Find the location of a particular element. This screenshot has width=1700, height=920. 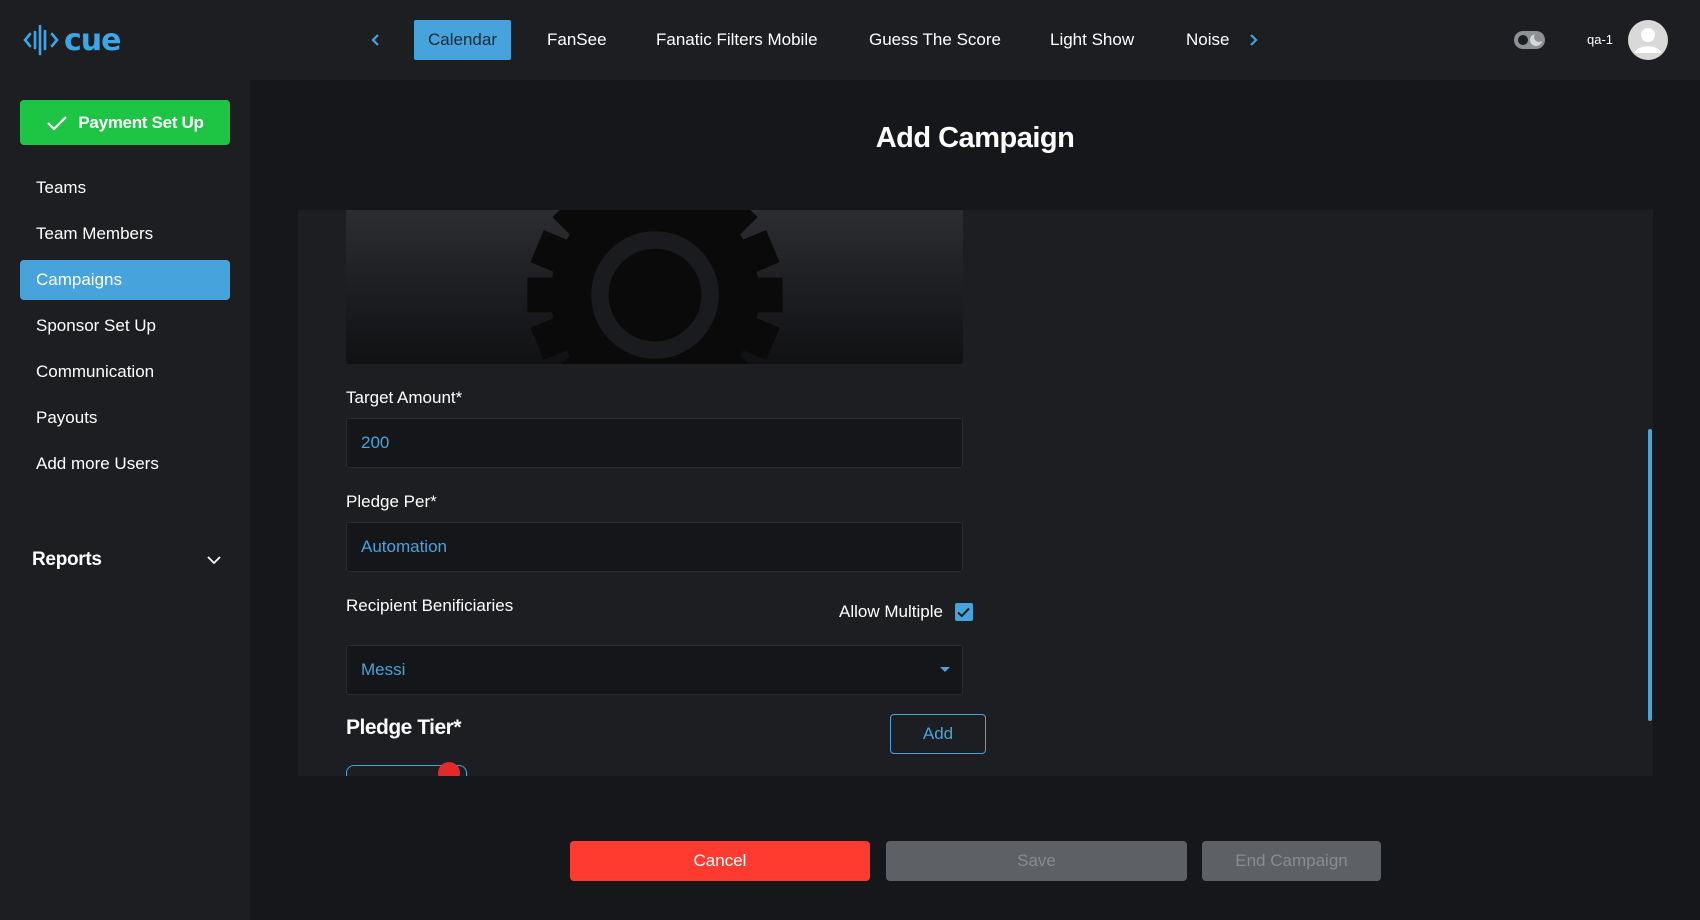

logo: cue is located at coordinates (71, 40).